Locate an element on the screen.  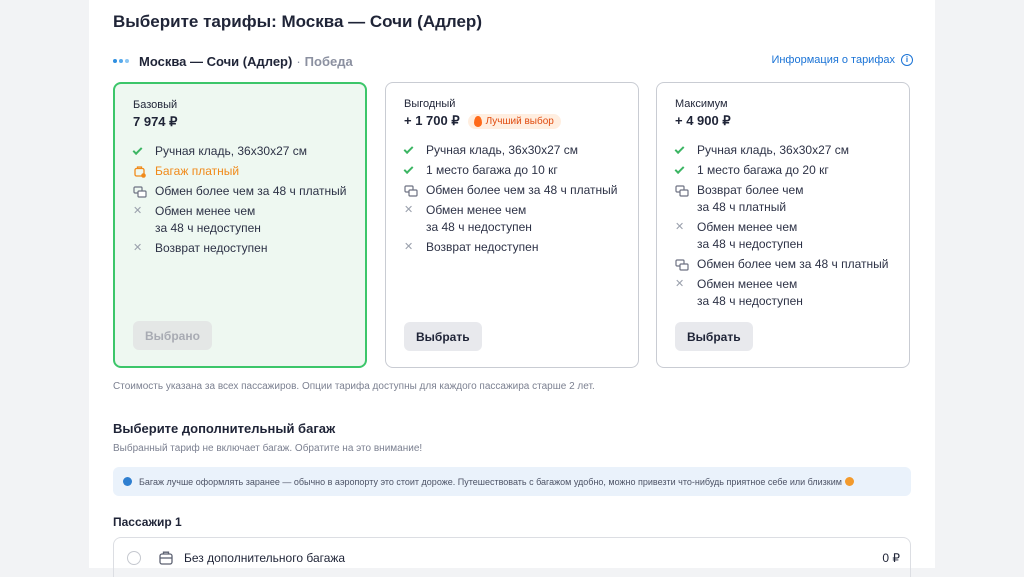
feature-item: Возврат более чем за 48 ч платный is located at coordinates (787, 199).